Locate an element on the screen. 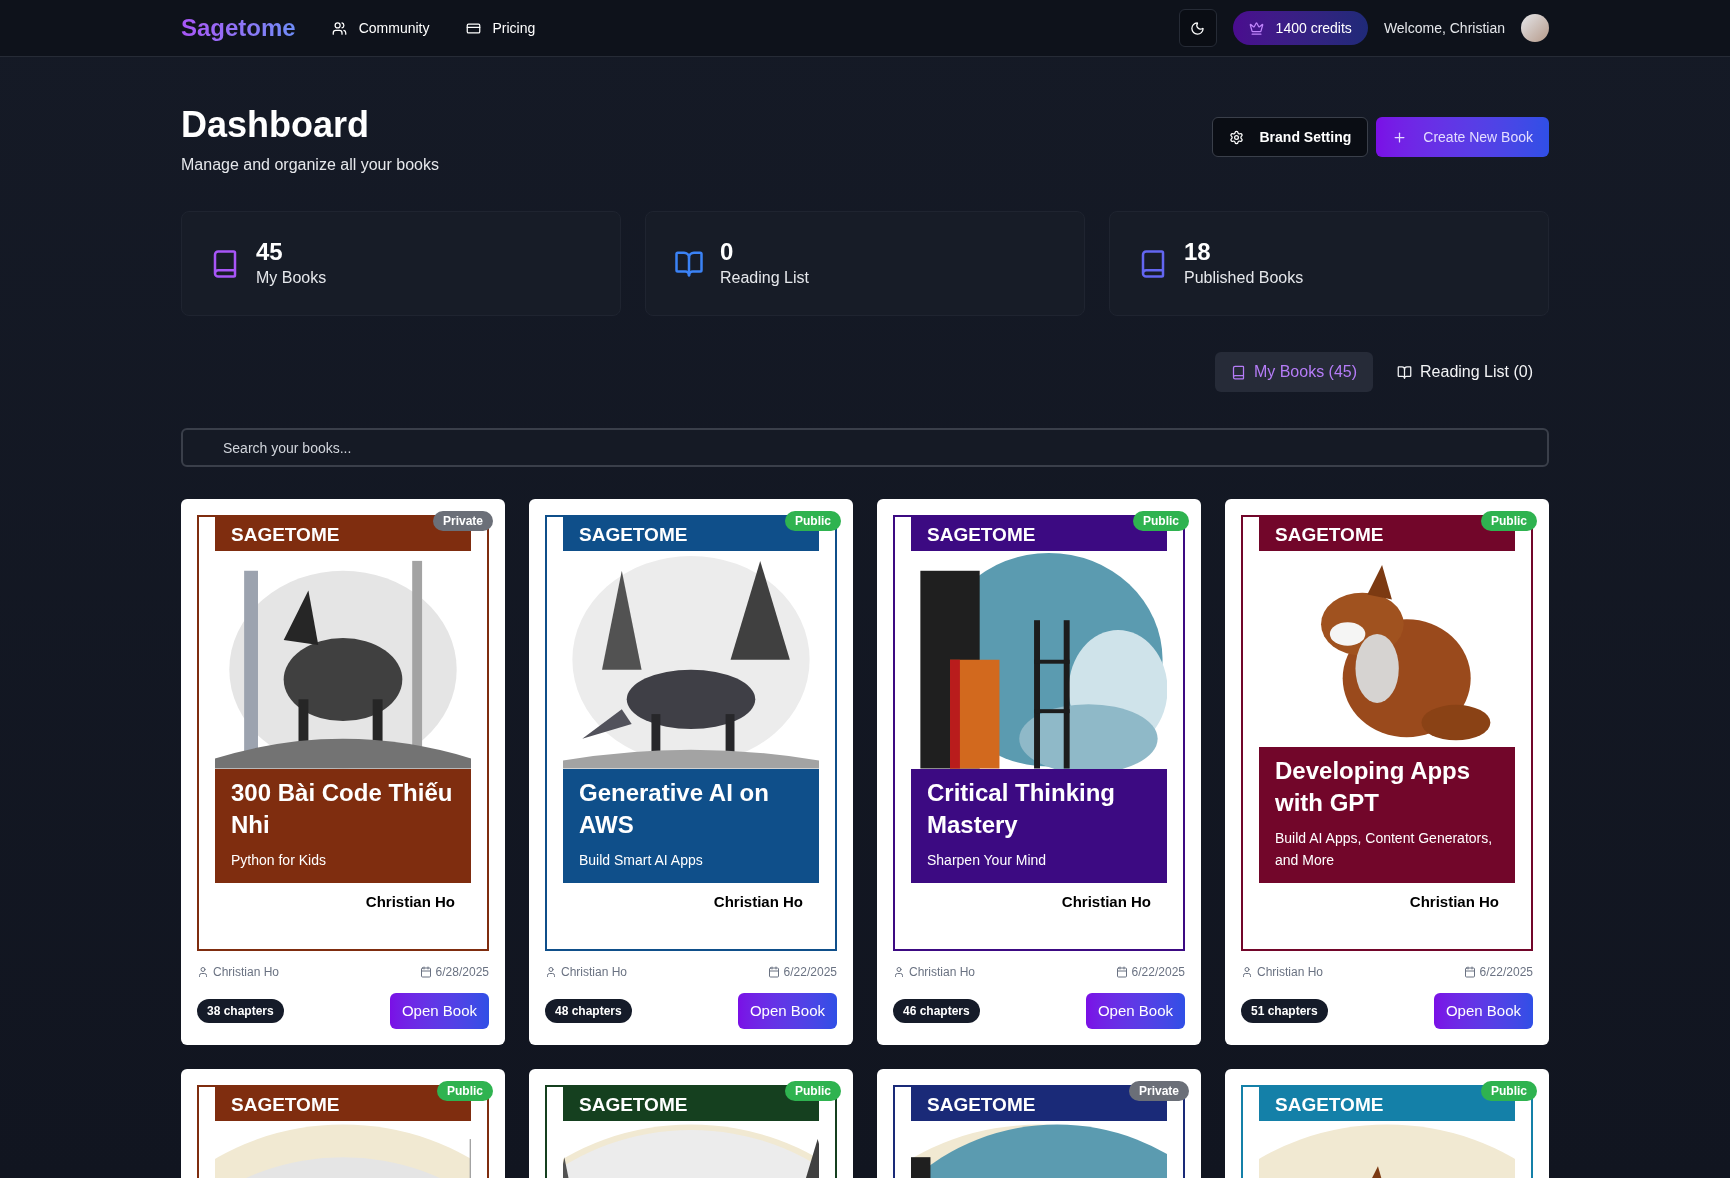  cover-title: Generative AI on AWS is located at coordinates (674, 808).